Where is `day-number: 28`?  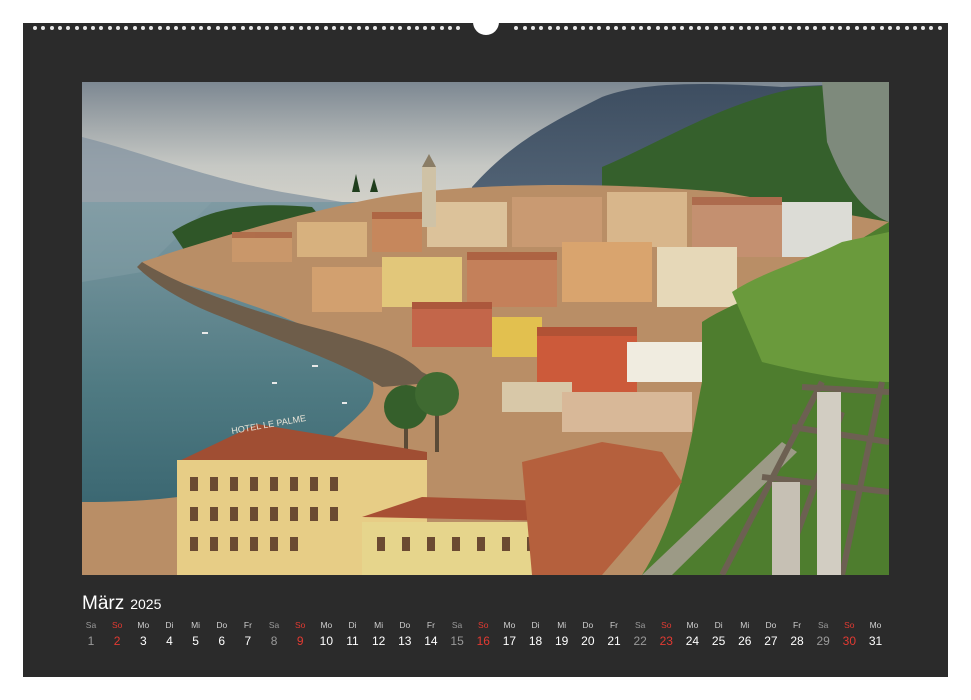
day-number: 28 is located at coordinates (797, 641).